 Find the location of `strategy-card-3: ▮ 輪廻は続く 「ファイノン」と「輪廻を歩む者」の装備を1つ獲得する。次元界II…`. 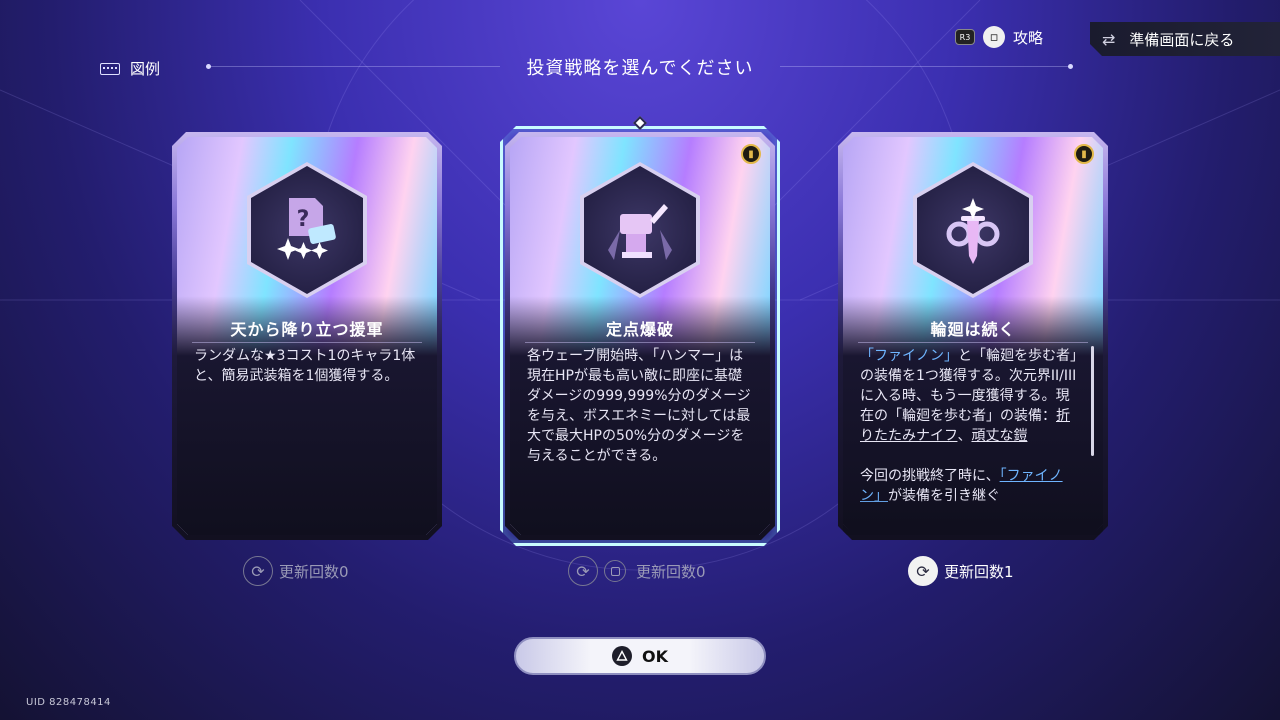

strategy-card-3: ▮ 輪廻は続く 「ファイノン」と「輪廻を歩む者」の装備を1つ獲得する。次元界II… is located at coordinates (973, 336).